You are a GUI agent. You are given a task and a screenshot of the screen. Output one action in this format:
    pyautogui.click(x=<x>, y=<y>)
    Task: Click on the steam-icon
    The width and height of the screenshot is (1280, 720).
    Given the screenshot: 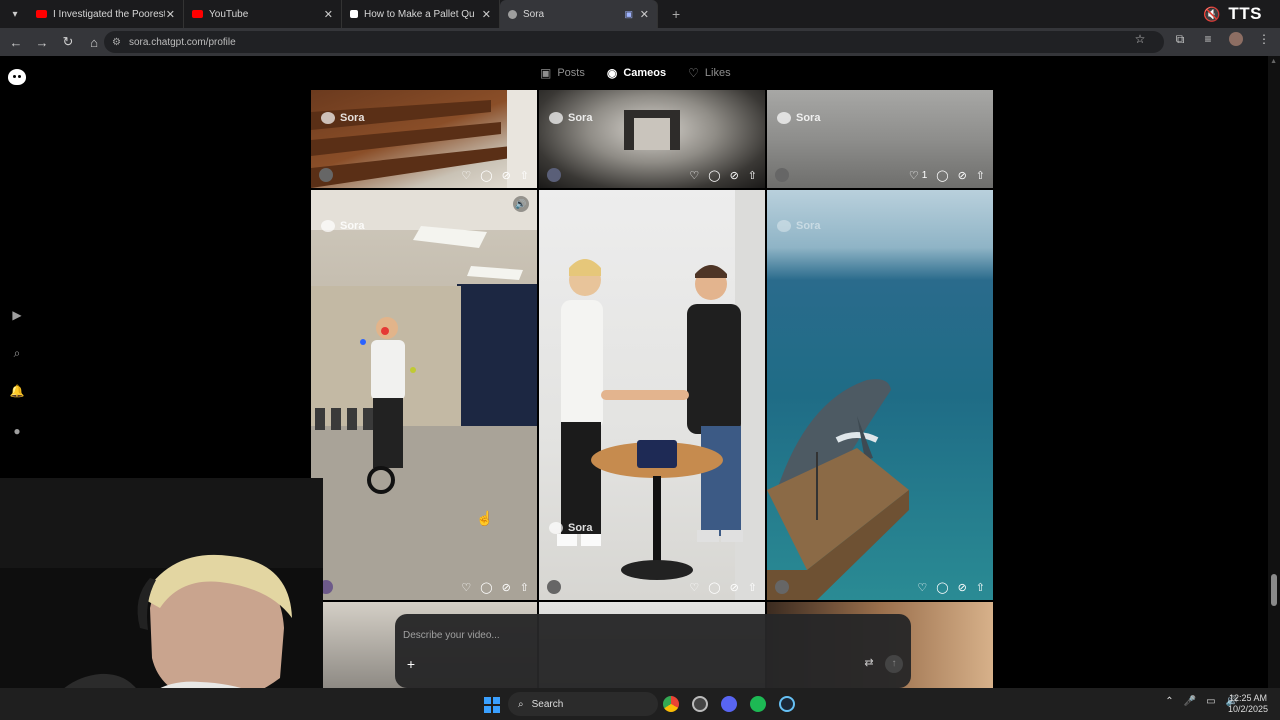 What is the action you would take?
    pyautogui.click(x=787, y=704)
    